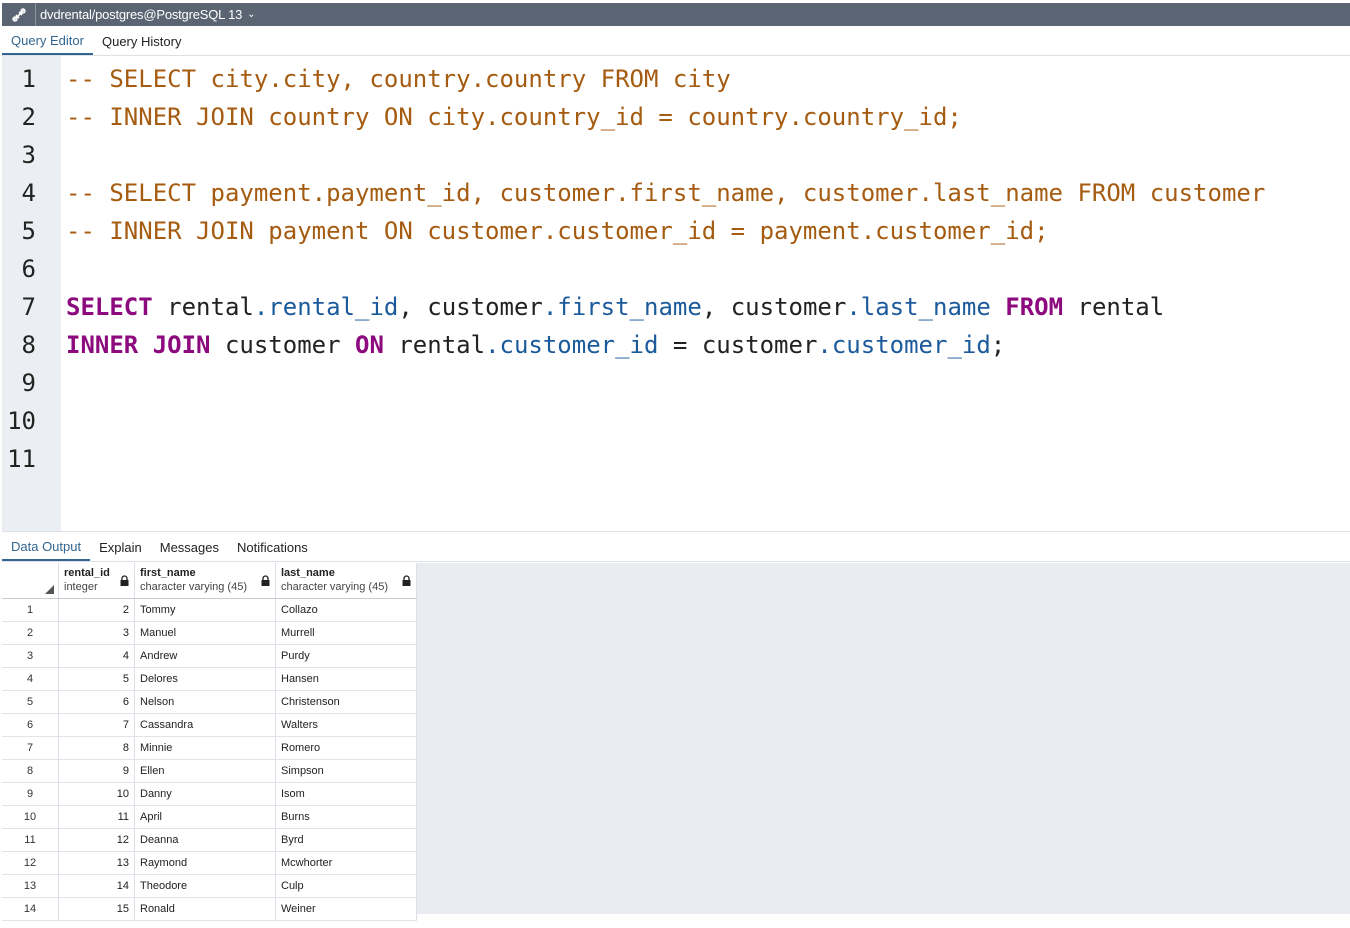  Describe the element at coordinates (46, 547) in the screenshot. I see `tab-data-output: Data Output` at that location.